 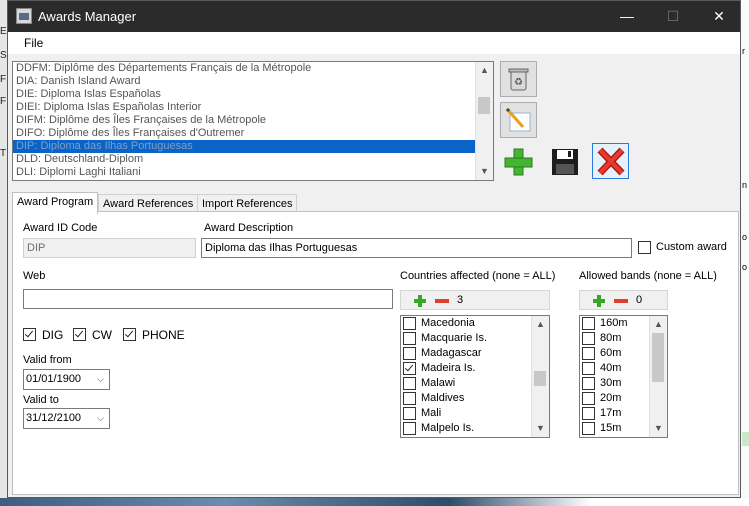 I want to click on award-id-label: Award ID Code, so click(x=60, y=228).